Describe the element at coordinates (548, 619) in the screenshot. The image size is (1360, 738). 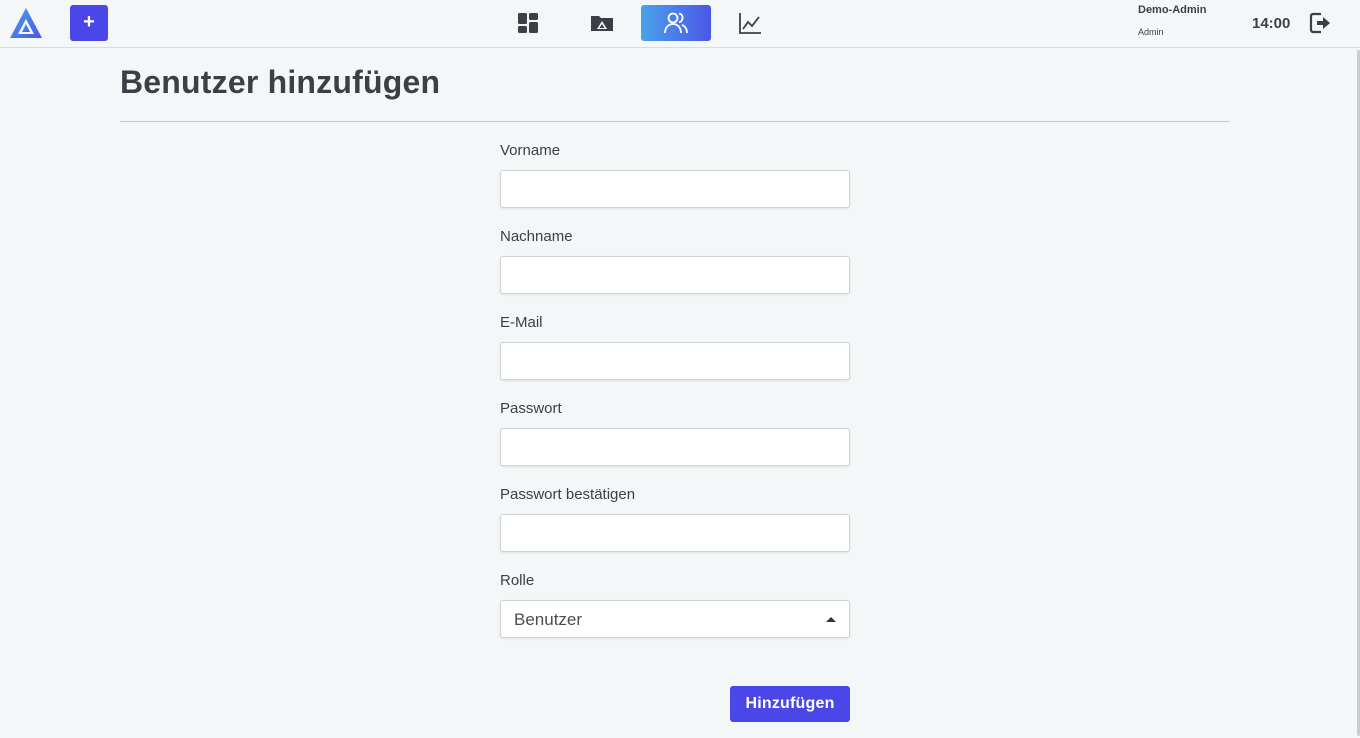
I see `role-select-value: Benutzer` at that location.